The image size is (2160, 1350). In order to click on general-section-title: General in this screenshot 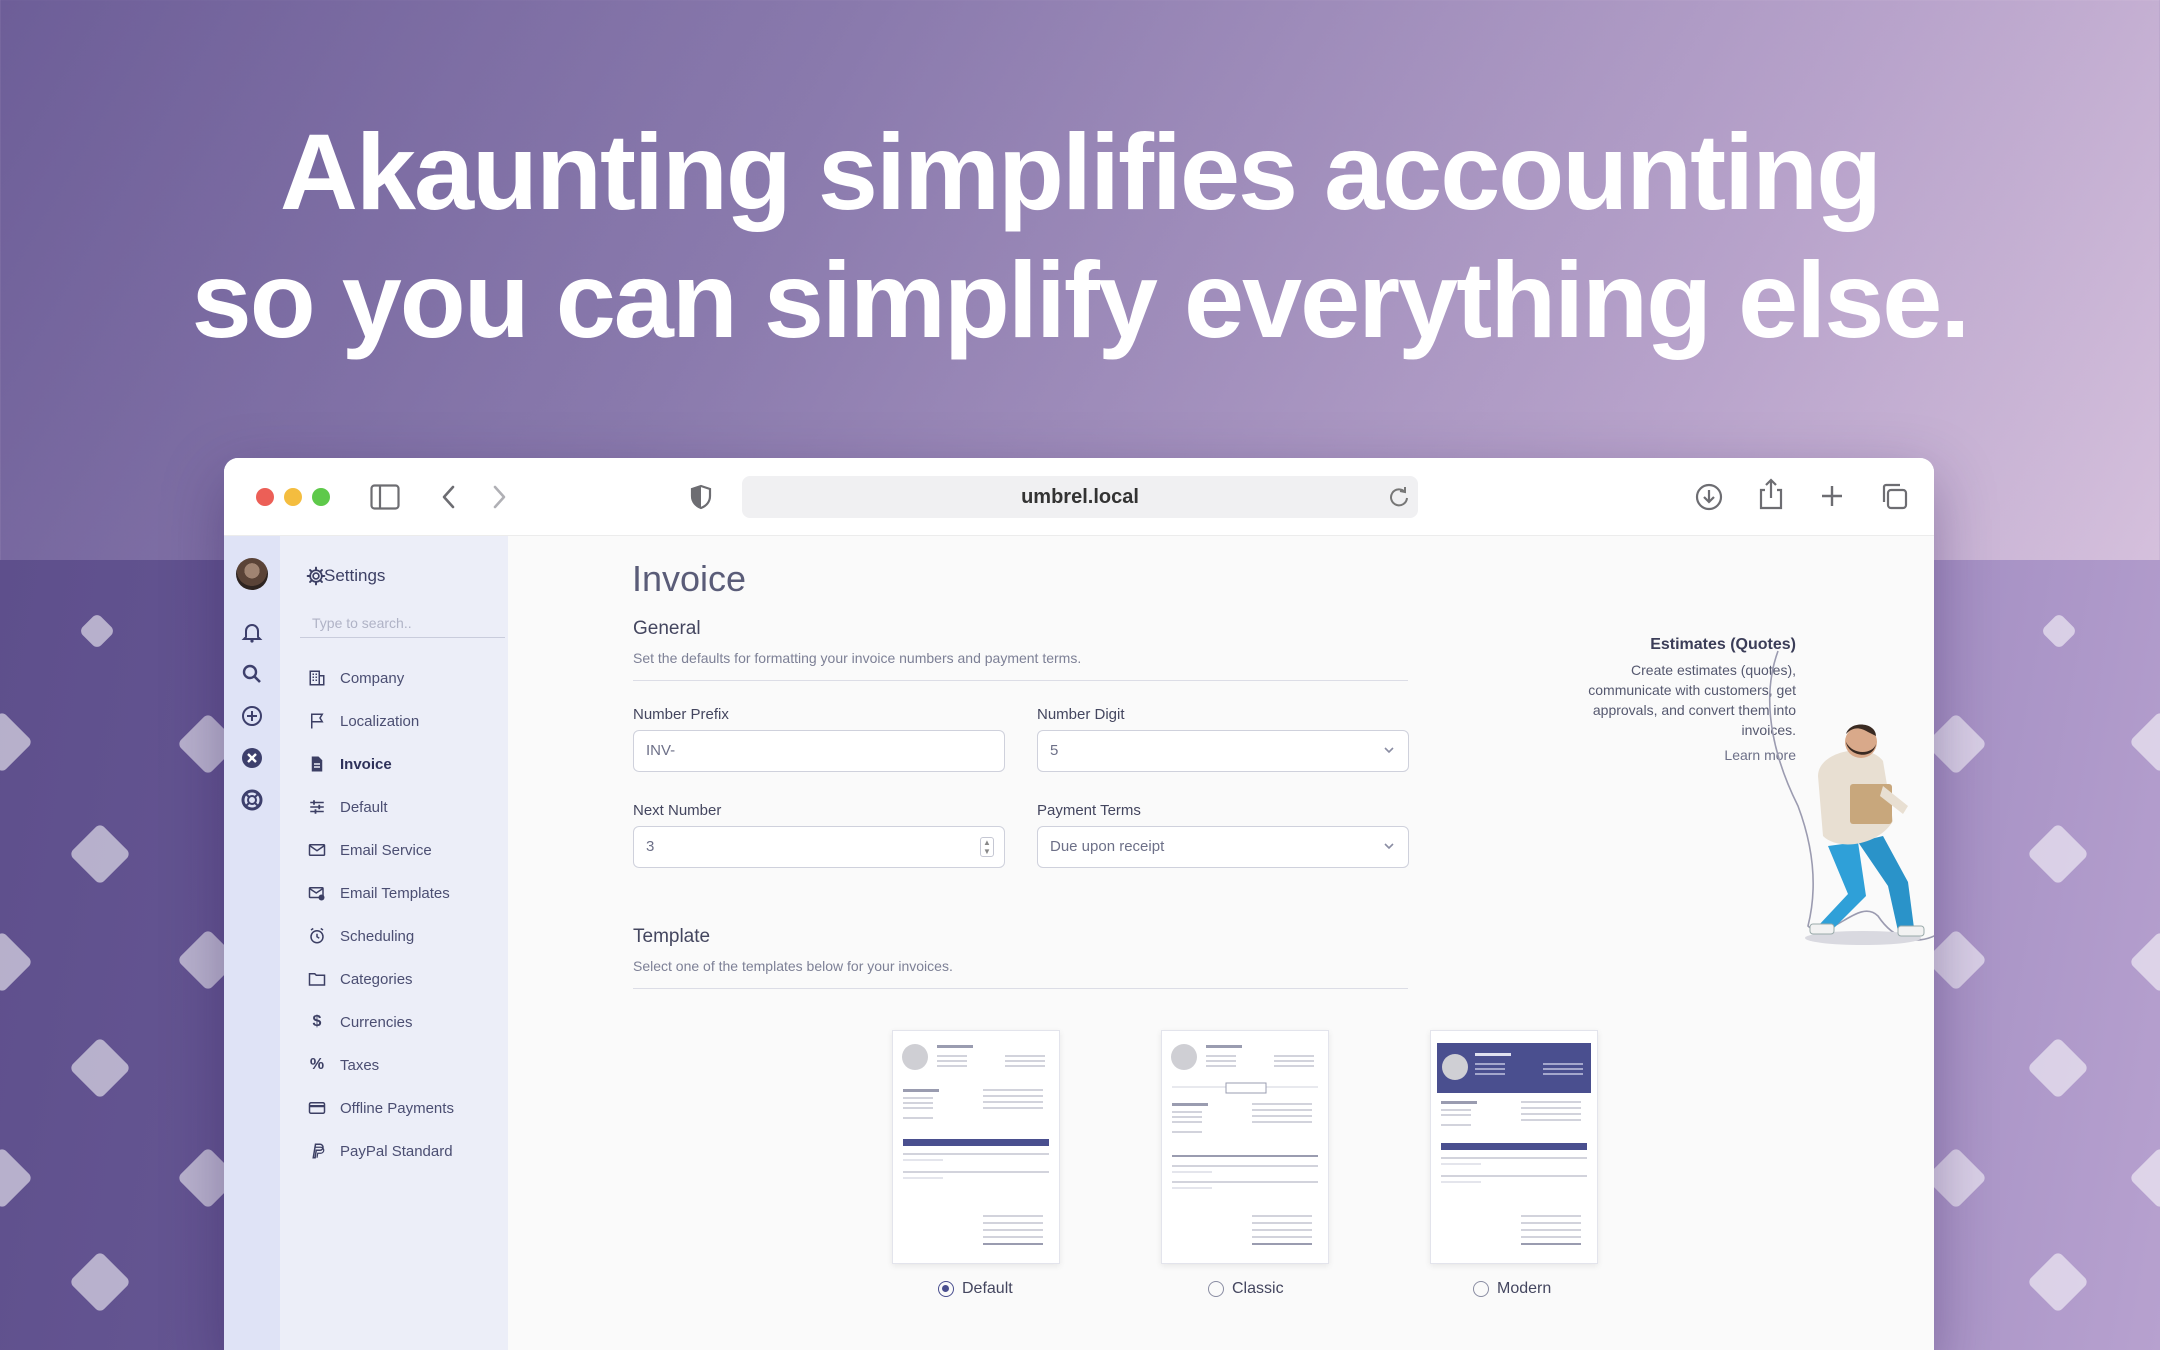, I will do `click(667, 628)`.